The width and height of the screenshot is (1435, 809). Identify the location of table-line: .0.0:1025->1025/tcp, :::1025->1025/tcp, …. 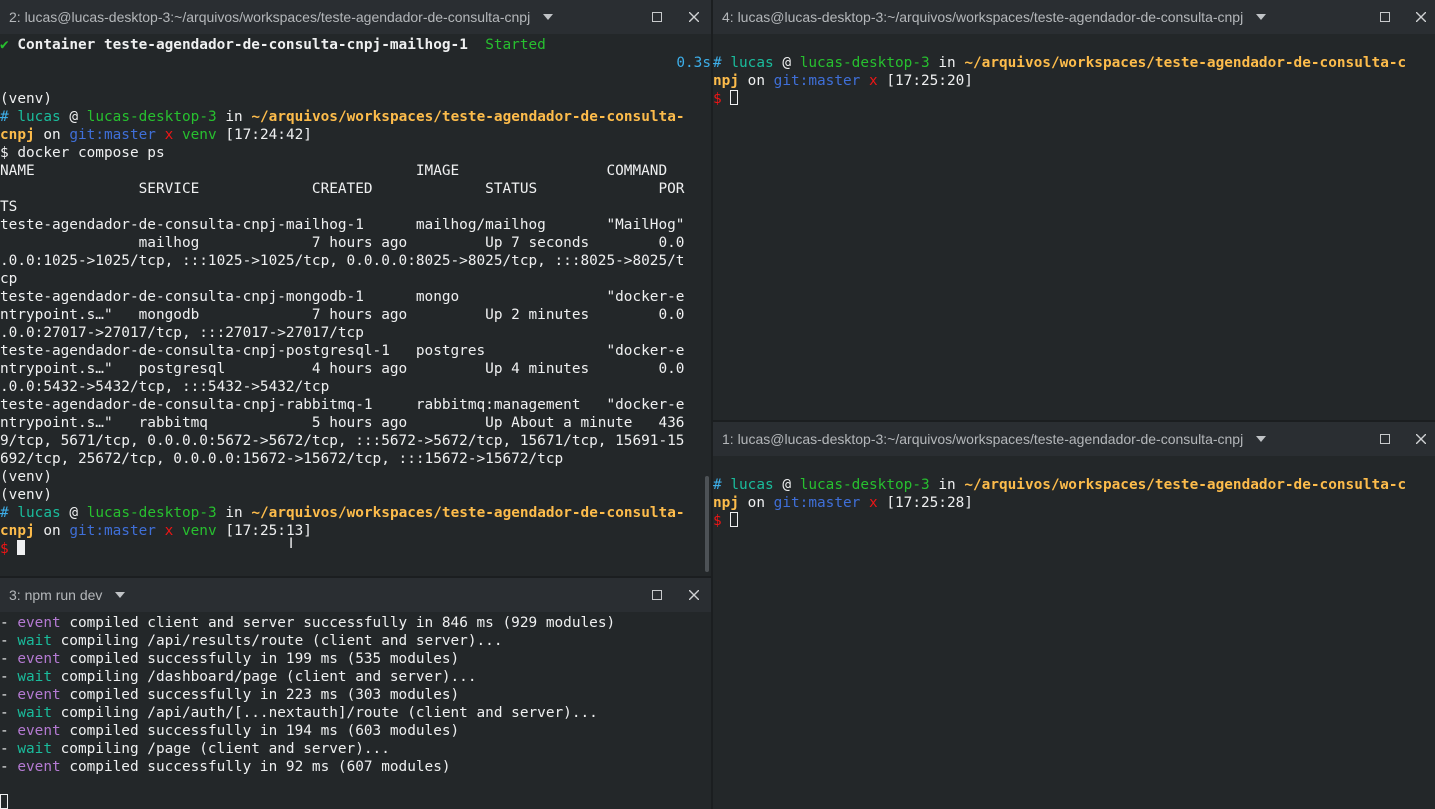
(342, 261).